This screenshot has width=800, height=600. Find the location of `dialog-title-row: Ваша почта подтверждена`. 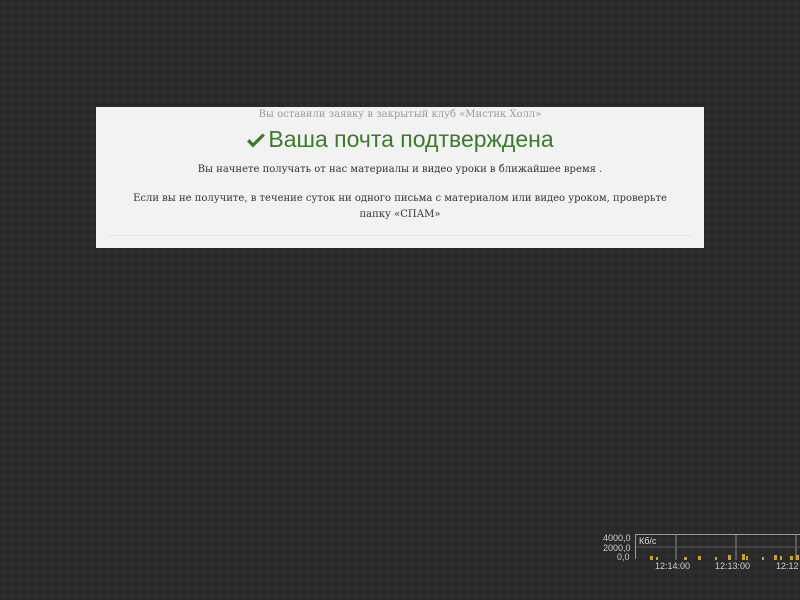

dialog-title-row: Ваша почта подтверждена is located at coordinates (400, 140).